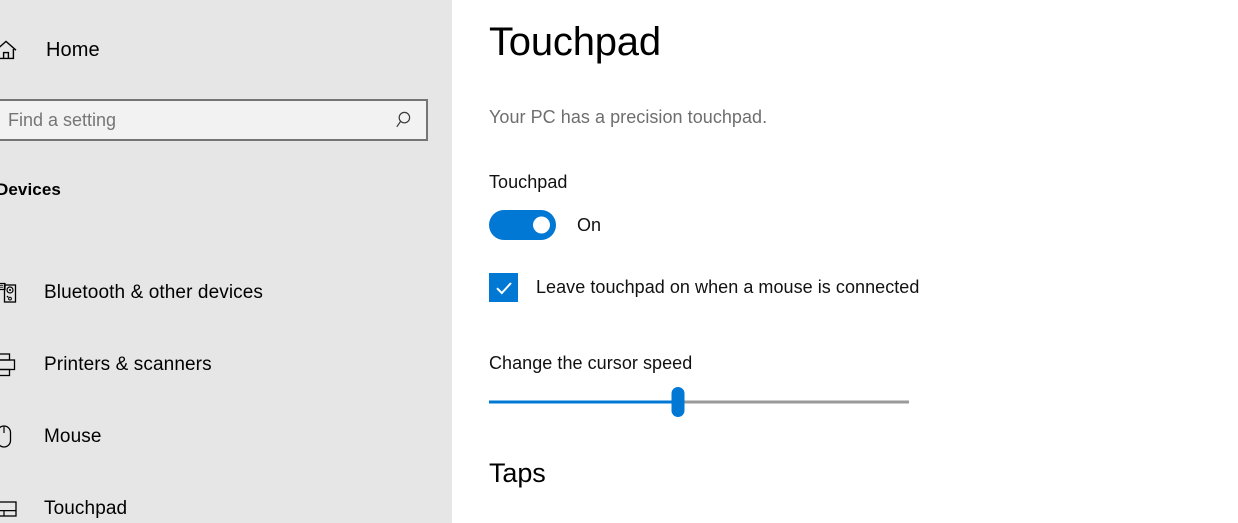 The width and height of the screenshot is (1238, 523). Describe the element at coordinates (678, 402) in the screenshot. I see `slider-thumb` at that location.